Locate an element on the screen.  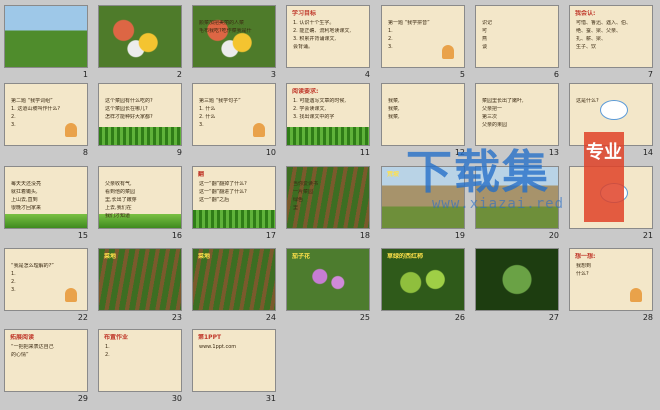
slide-number: 29 is located at coordinates (82, 398).